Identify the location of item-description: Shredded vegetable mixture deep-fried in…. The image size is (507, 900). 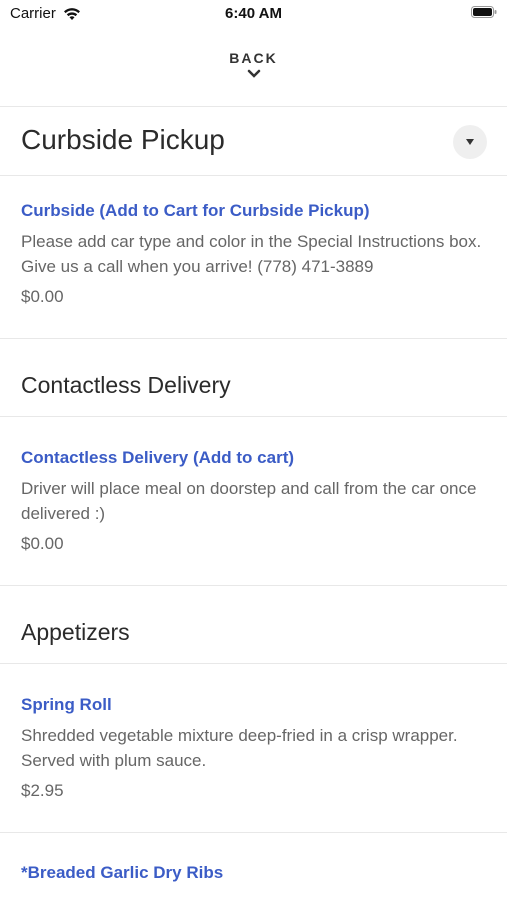
(239, 748).